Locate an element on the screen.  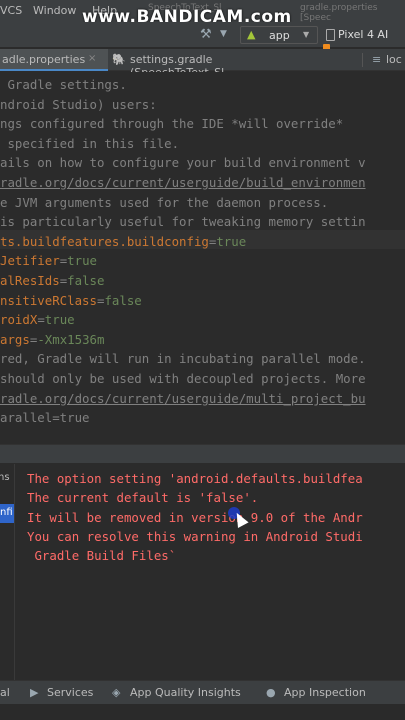
inspection-icon: ● is located at coordinates (271, 692).